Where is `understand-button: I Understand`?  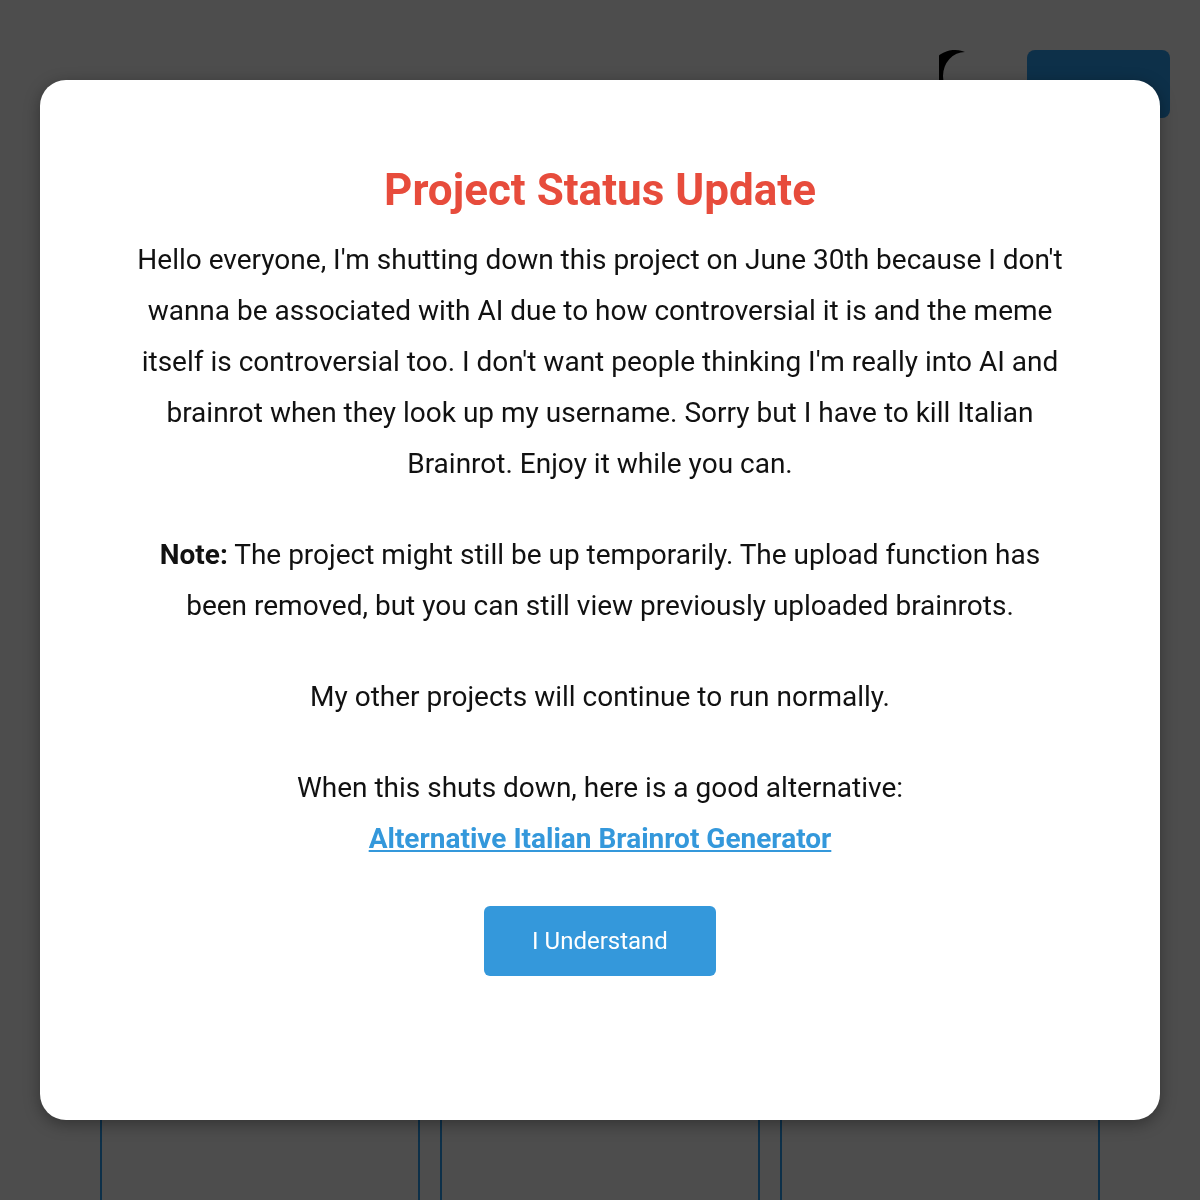
understand-button: I Understand is located at coordinates (600, 941).